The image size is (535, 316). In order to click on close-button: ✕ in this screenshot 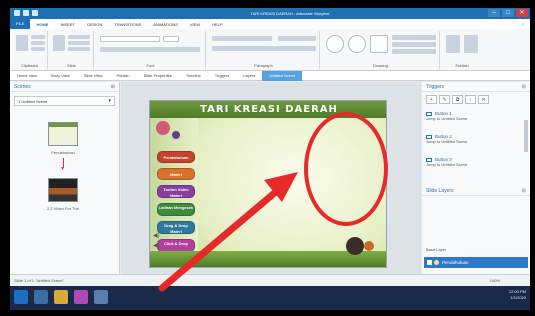, I will do `click(522, 13)`.